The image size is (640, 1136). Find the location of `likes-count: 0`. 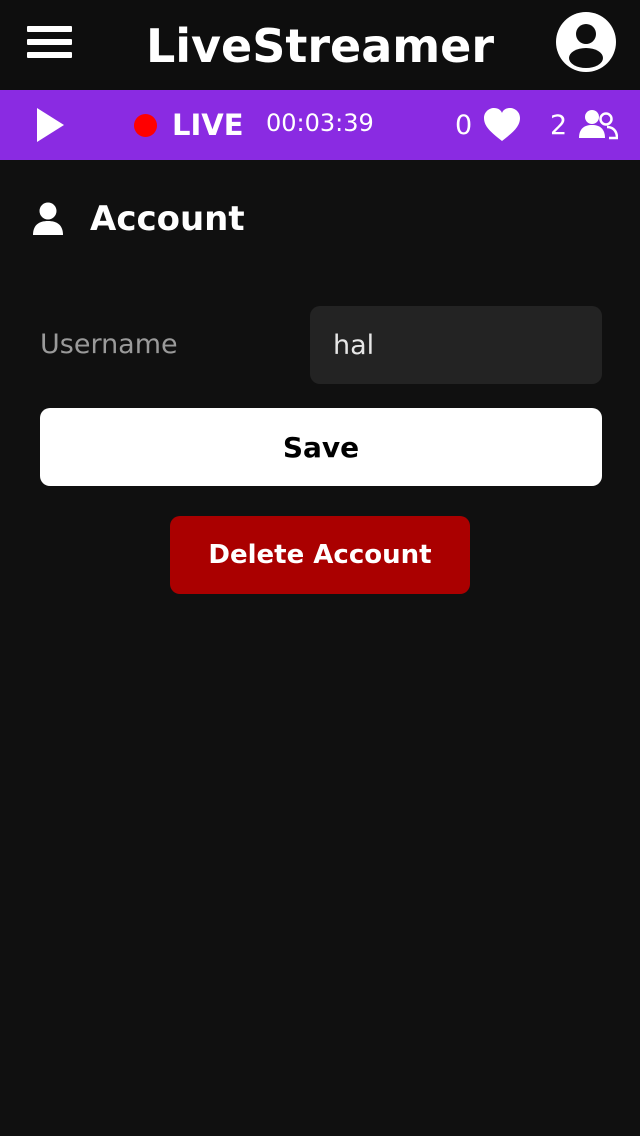

likes-count: 0 is located at coordinates (464, 125).